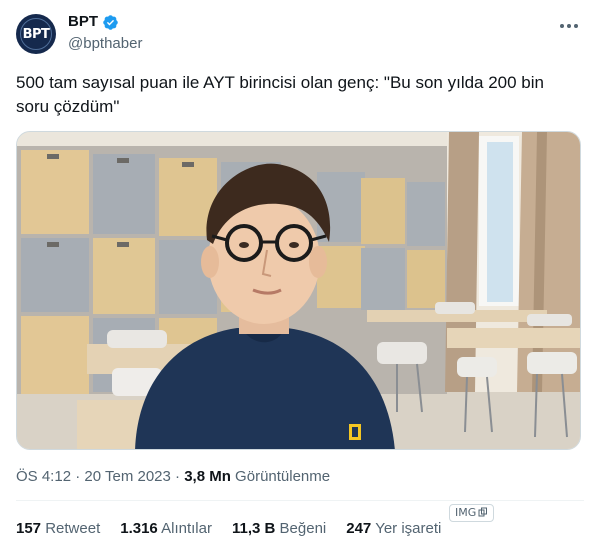  What do you see at coordinates (186, 528) in the screenshot?
I see `stat-label: Alıntılar` at bounding box center [186, 528].